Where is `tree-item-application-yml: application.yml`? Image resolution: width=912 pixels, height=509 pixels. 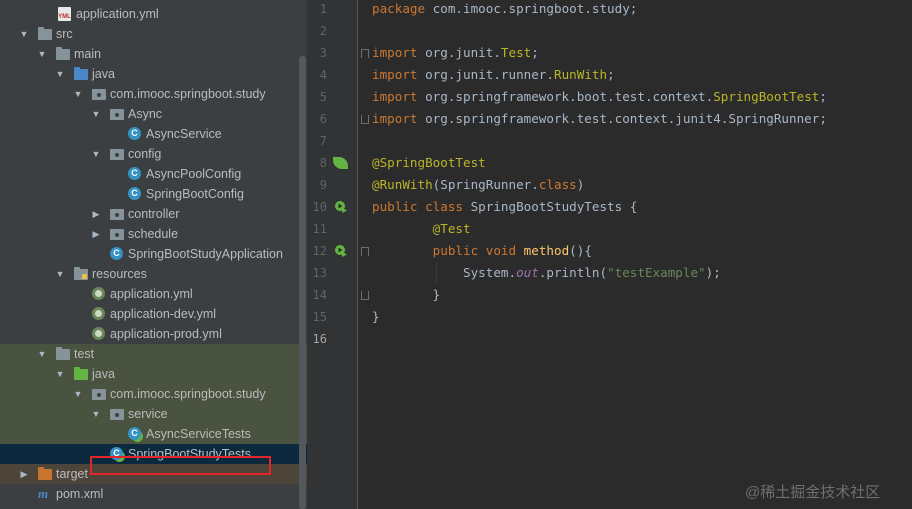
tree-item-application-yml: application.yml is located at coordinates (153, 294).